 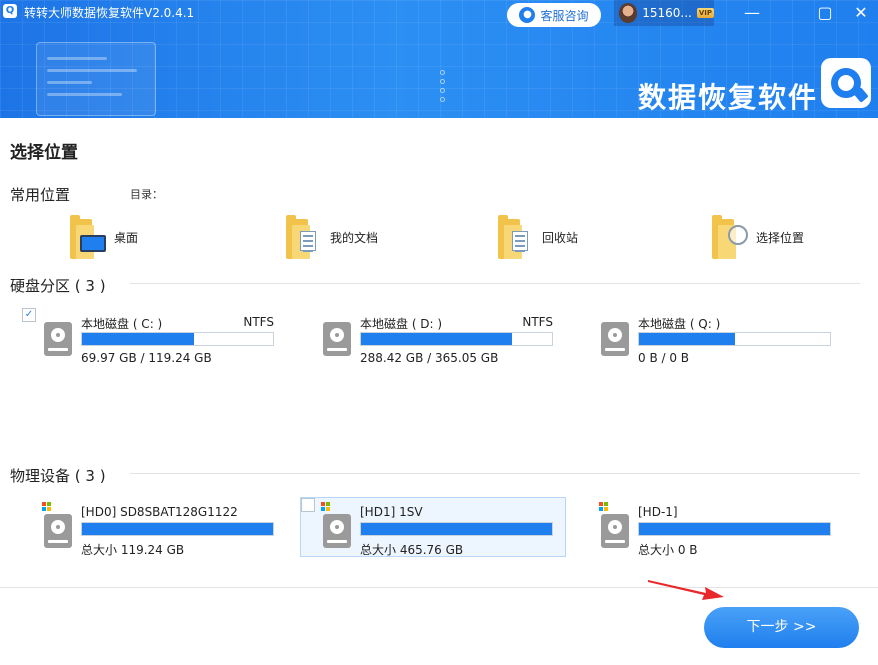 What do you see at coordinates (560, 237) in the screenshot?
I see `quick-location-label: 回收站` at bounding box center [560, 237].